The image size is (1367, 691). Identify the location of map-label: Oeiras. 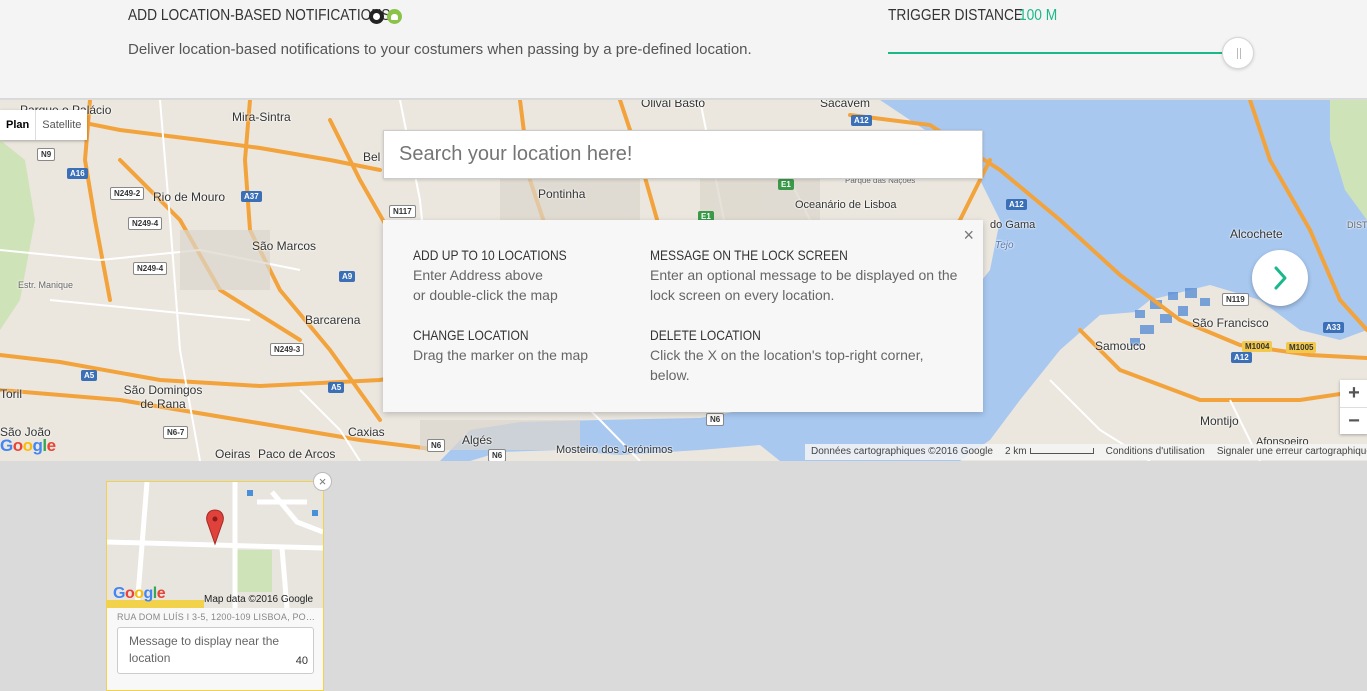
(233, 454).